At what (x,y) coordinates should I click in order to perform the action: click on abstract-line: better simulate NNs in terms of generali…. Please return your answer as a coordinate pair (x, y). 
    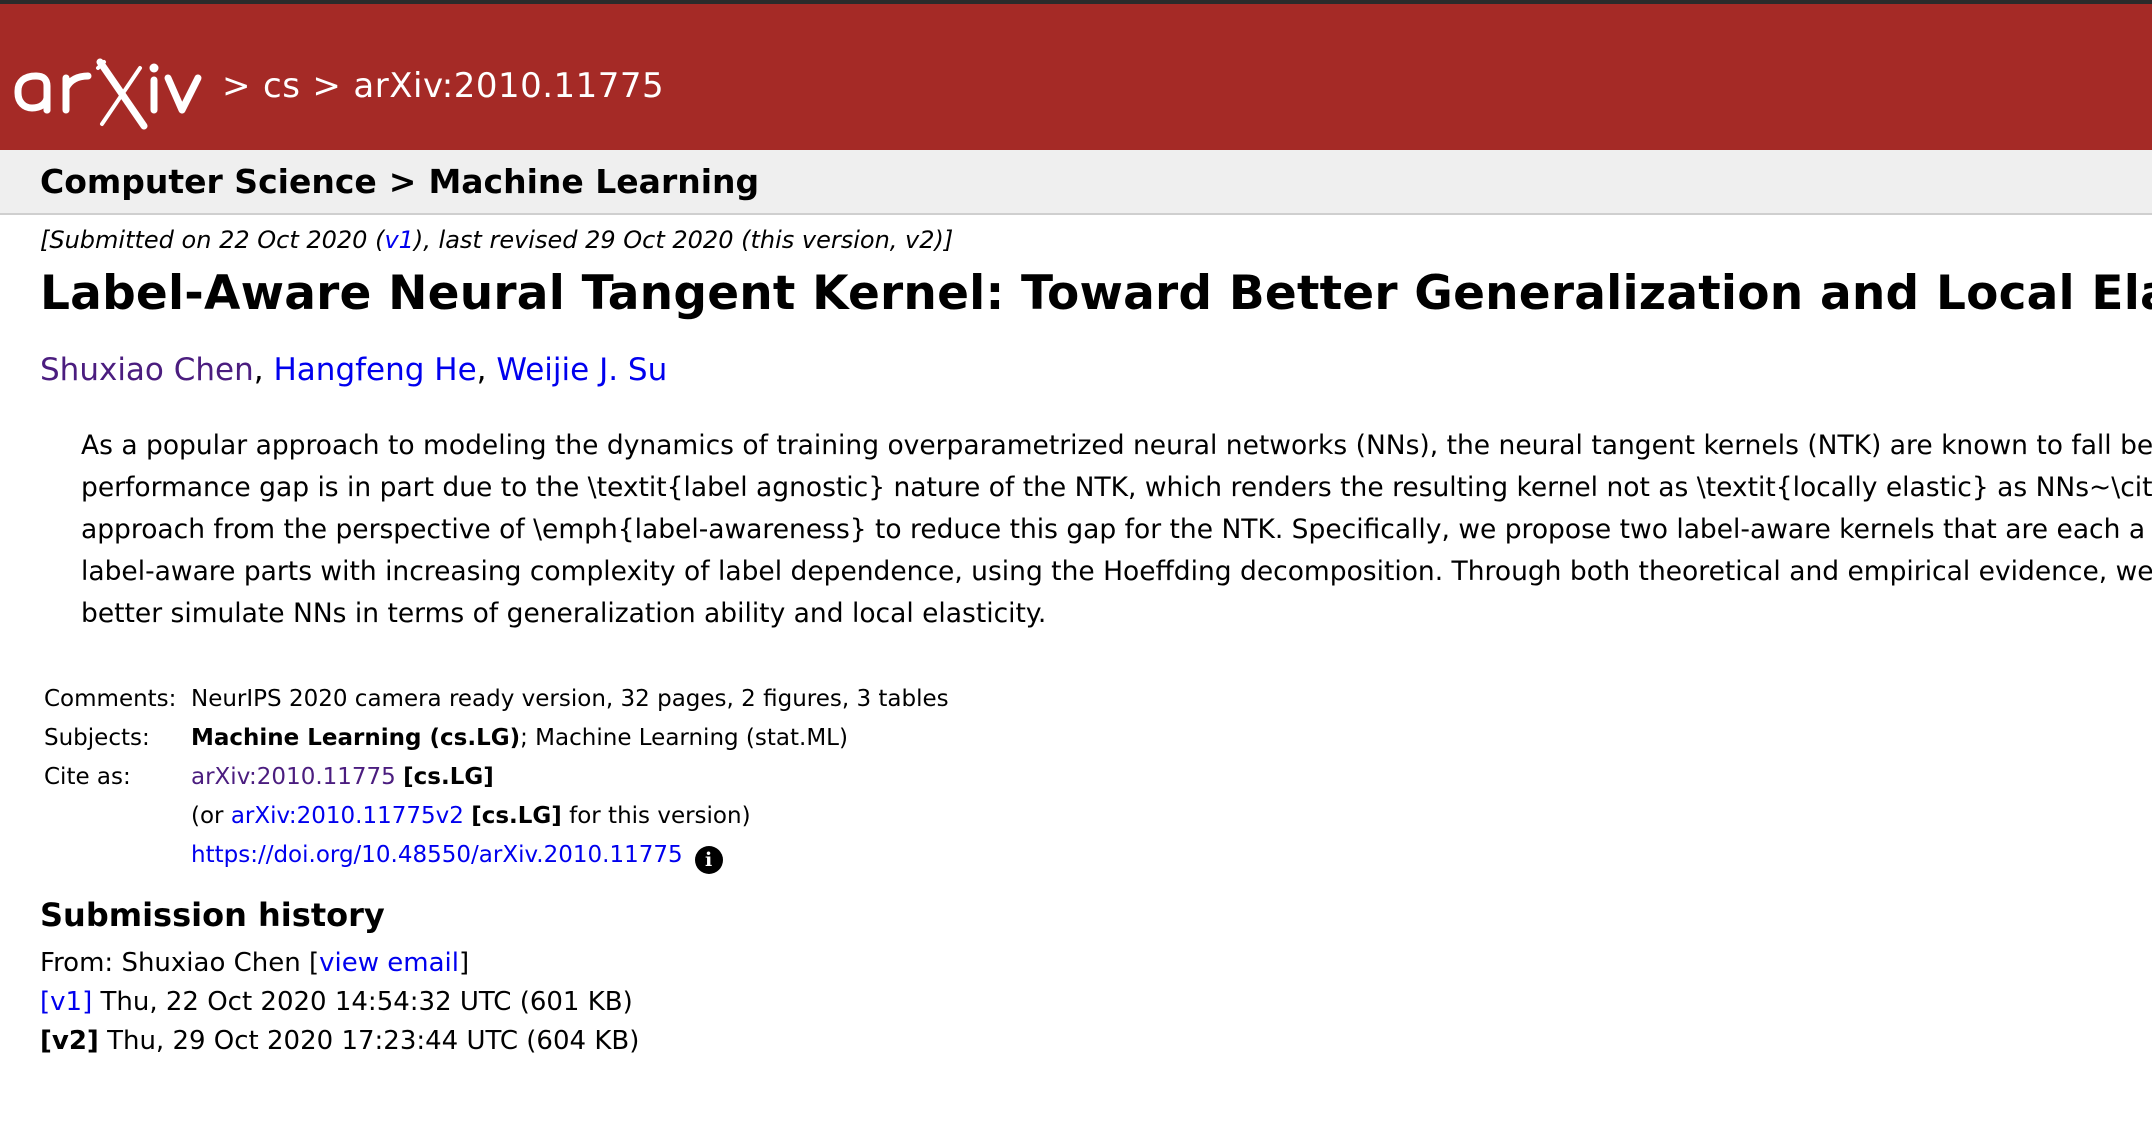
    Looking at the image, I should click on (564, 613).